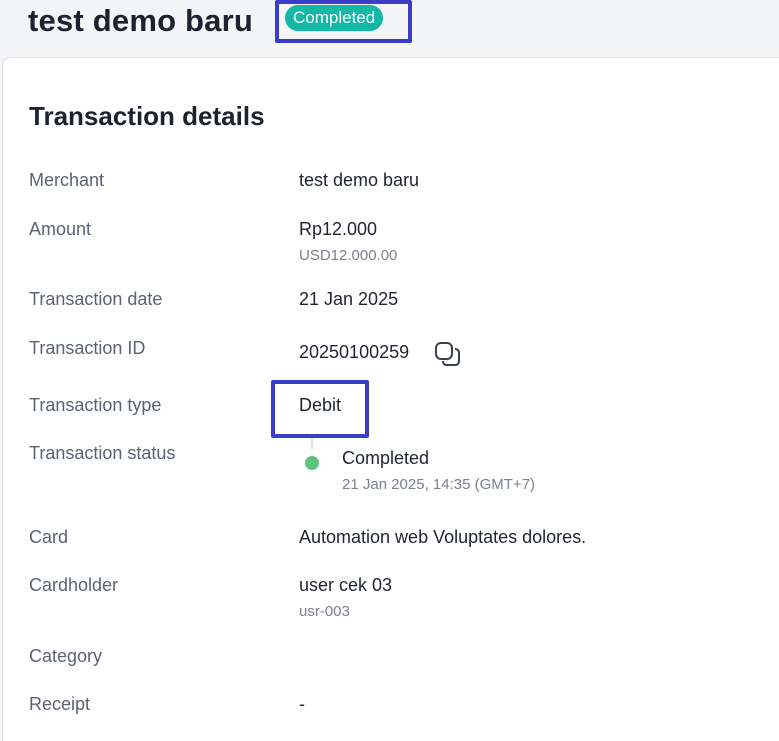 The width and height of the screenshot is (779, 741). What do you see at coordinates (87, 348) in the screenshot?
I see `transaction-id-label: Transaction ID` at bounding box center [87, 348].